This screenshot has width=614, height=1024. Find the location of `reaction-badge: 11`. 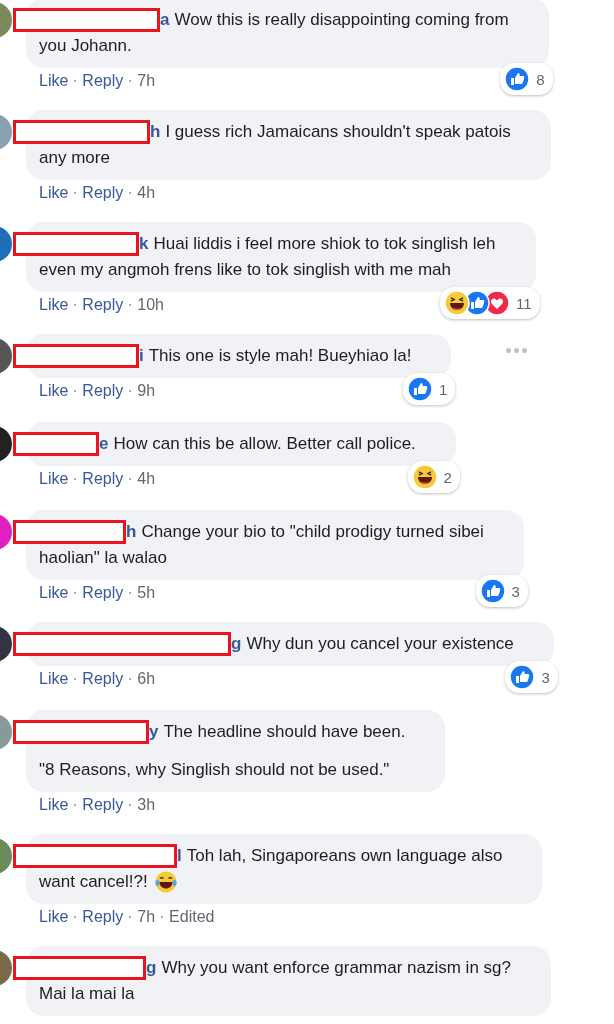

reaction-badge: 11 is located at coordinates (489, 303).